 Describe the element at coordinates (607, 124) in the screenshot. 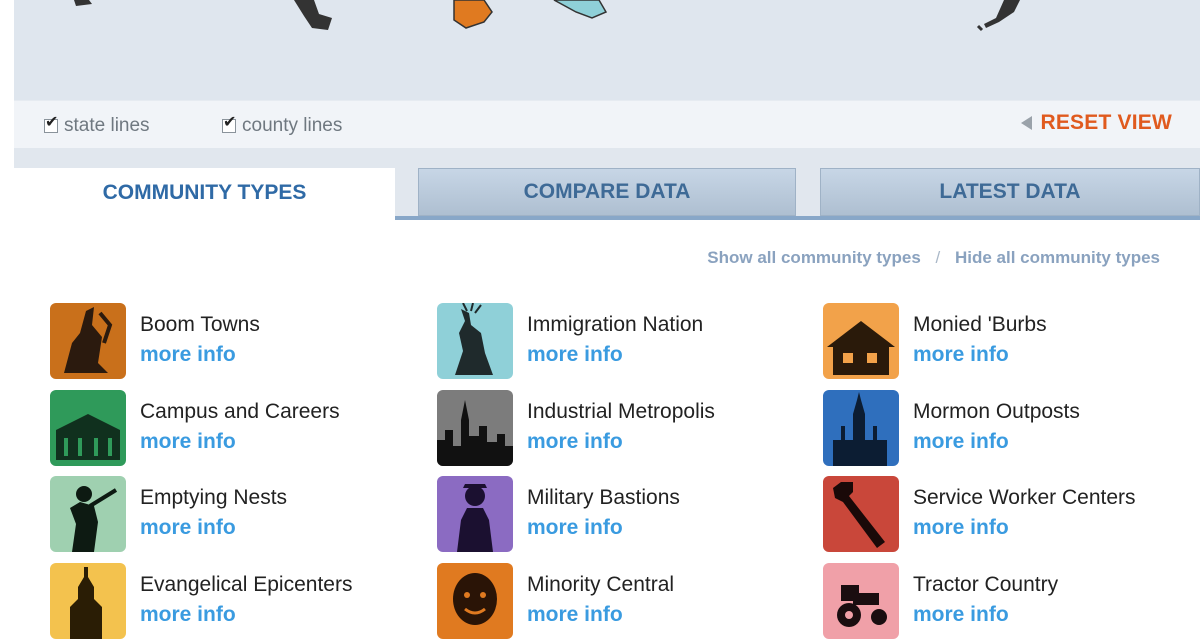

I see `map-options-bar: state lines county lines RESET VIEW` at that location.